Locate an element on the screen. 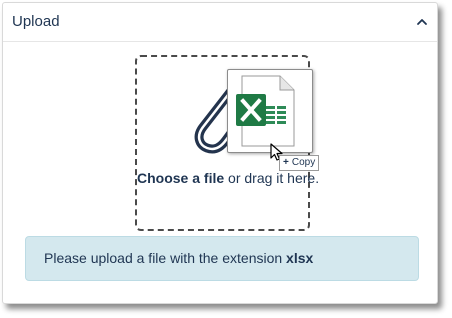 Image resolution: width=452 pixels, height=318 pixels. panel-title: Upload is located at coordinates (36, 21).